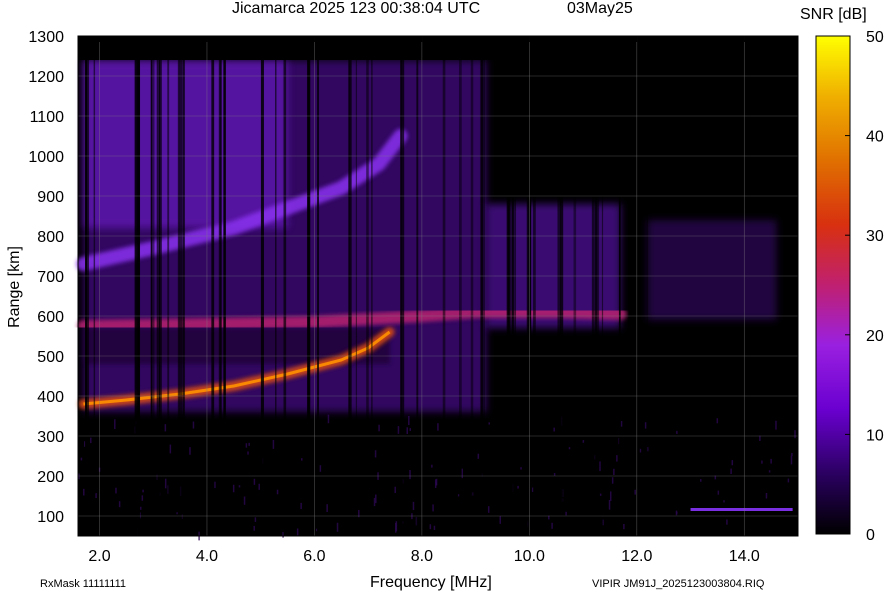 The height and width of the screenshot is (595, 884). What do you see at coordinates (875, 137) in the screenshot?
I see `colorbar-tick-label: 40` at bounding box center [875, 137].